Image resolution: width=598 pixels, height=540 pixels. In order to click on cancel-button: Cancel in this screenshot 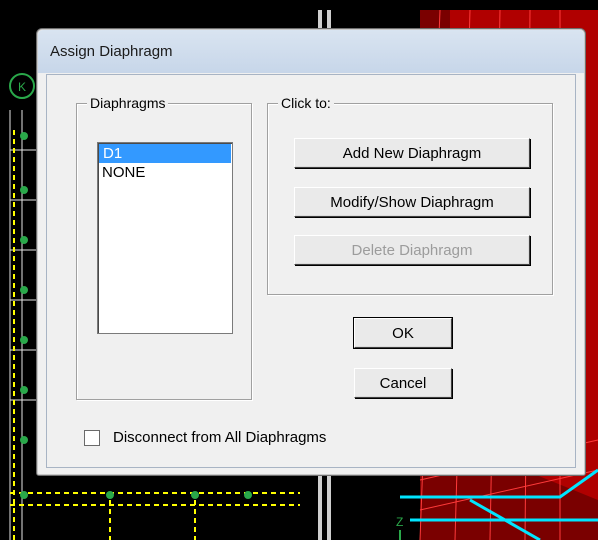, I will do `click(403, 383)`.